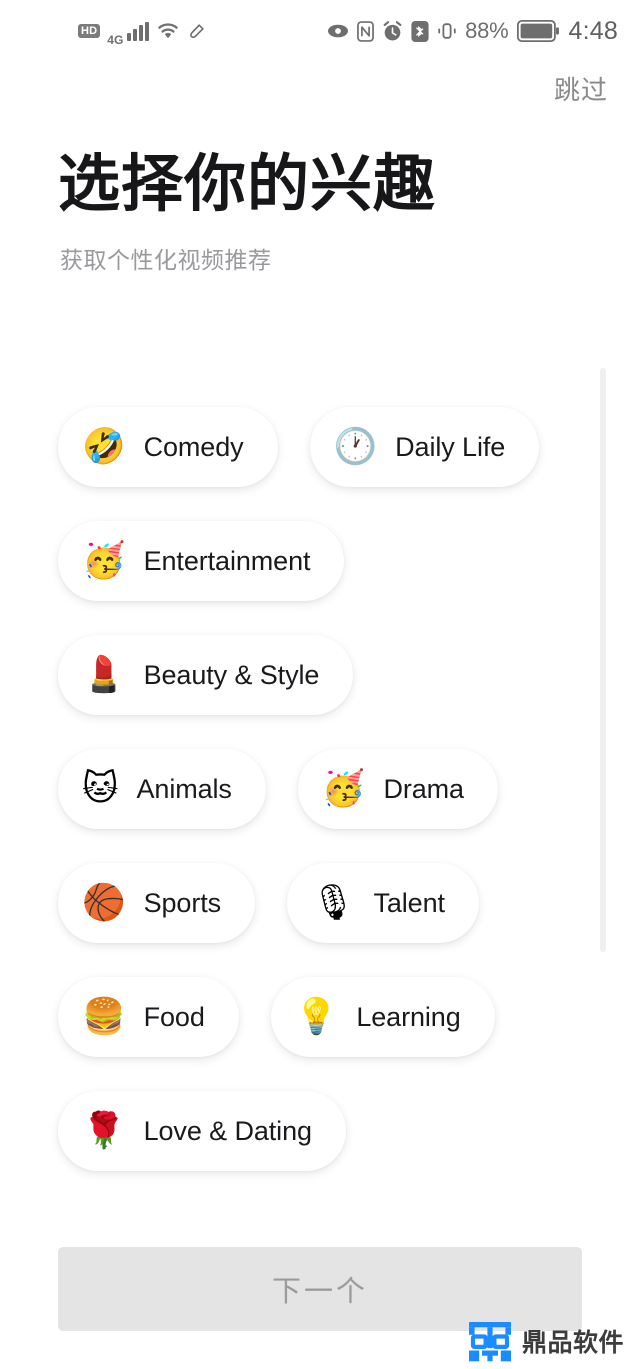 Image resolution: width=640 pixels, height=1369 pixels. I want to click on basketball-icon: 🏀, so click(104, 902).